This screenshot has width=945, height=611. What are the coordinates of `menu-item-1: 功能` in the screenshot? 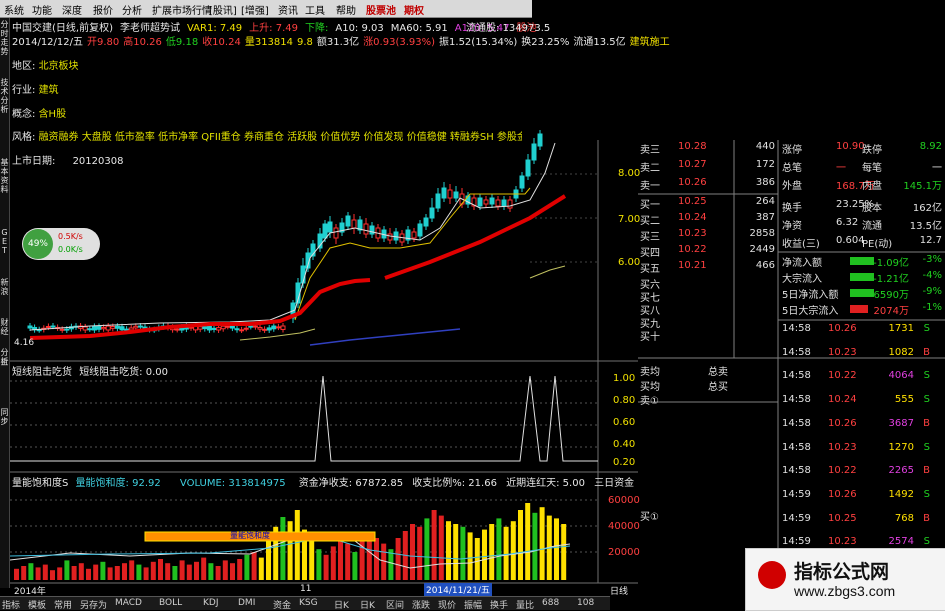 It's located at (42, 9).